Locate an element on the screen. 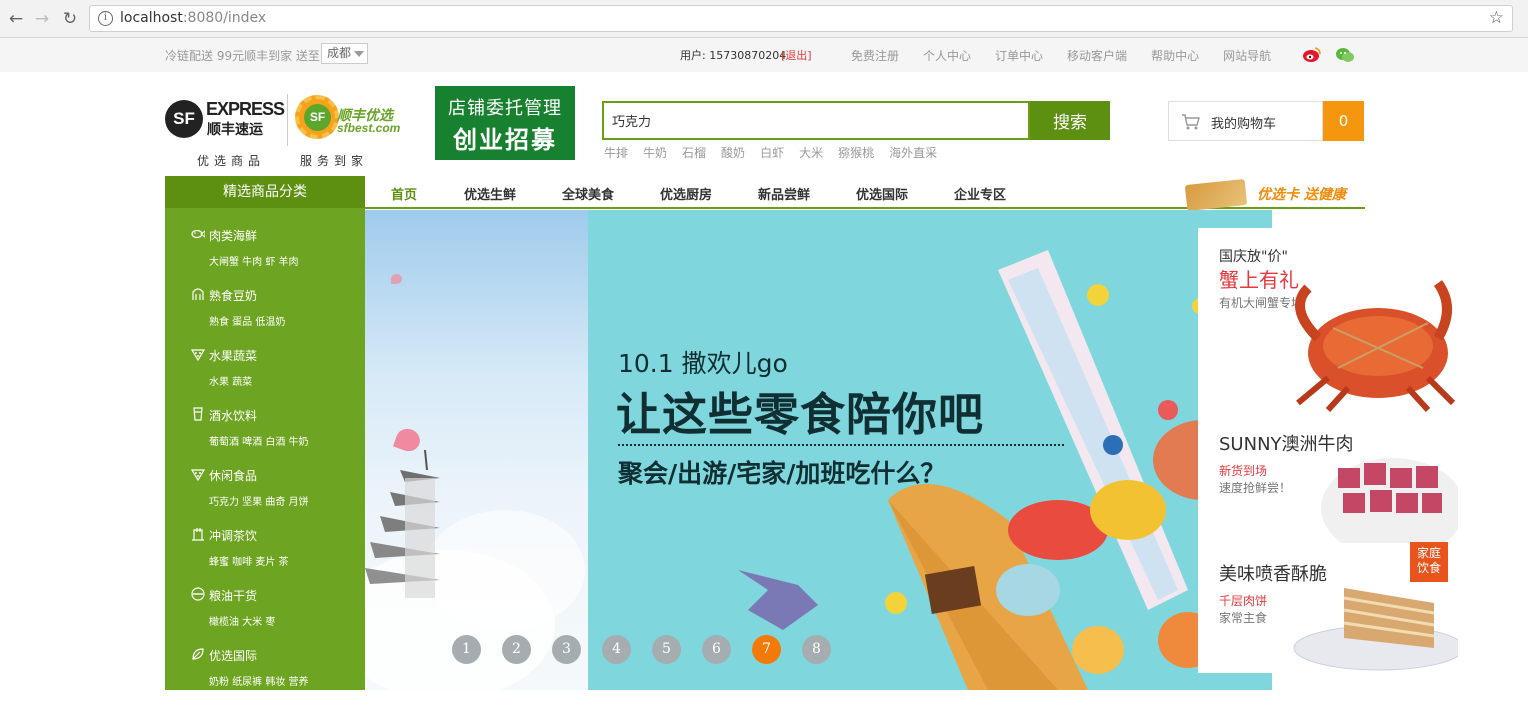  browser-chrome: ← → ↻ i localhost:8080/index ☆ is located at coordinates (764, 19).